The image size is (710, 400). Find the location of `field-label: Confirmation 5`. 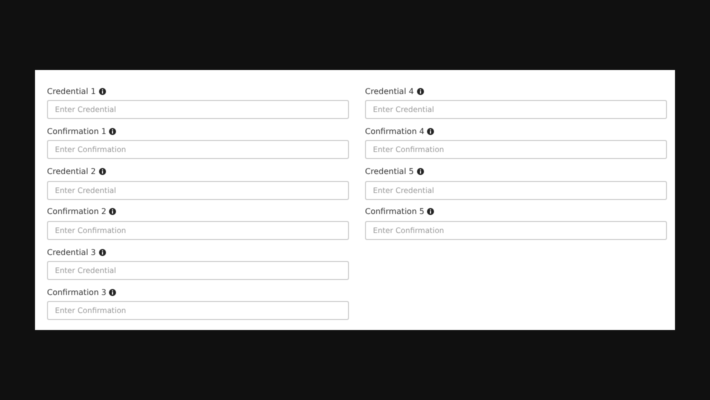

field-label: Confirmation 5 is located at coordinates (394, 211).